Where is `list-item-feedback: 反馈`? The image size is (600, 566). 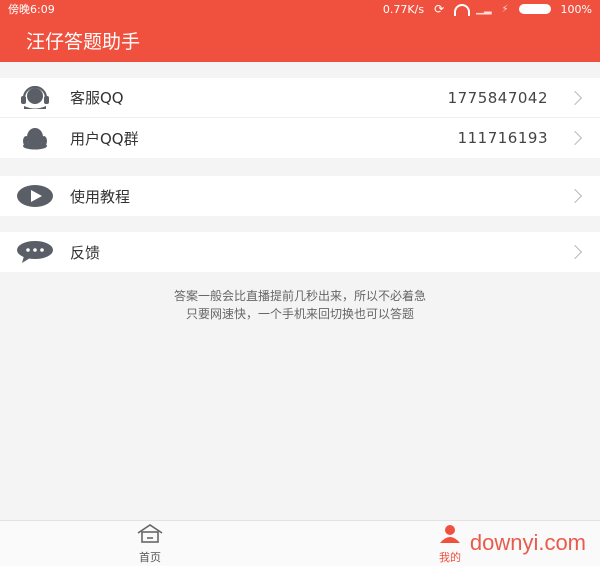 list-item-feedback: 反馈 is located at coordinates (300, 252).